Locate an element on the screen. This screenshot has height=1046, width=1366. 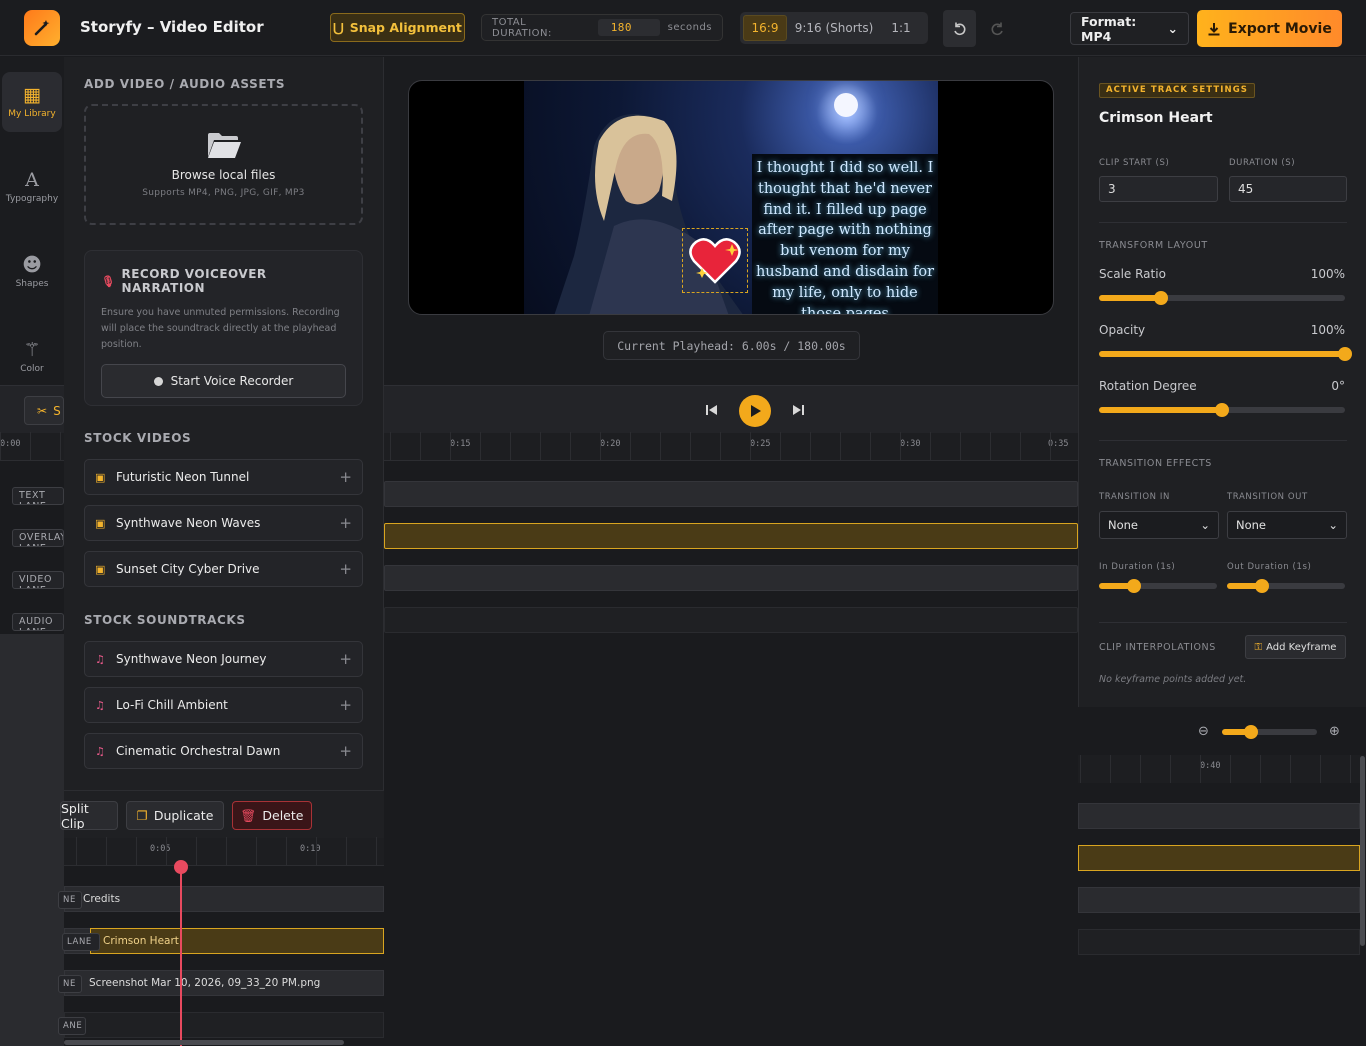
undo-button is located at coordinates (959, 28).